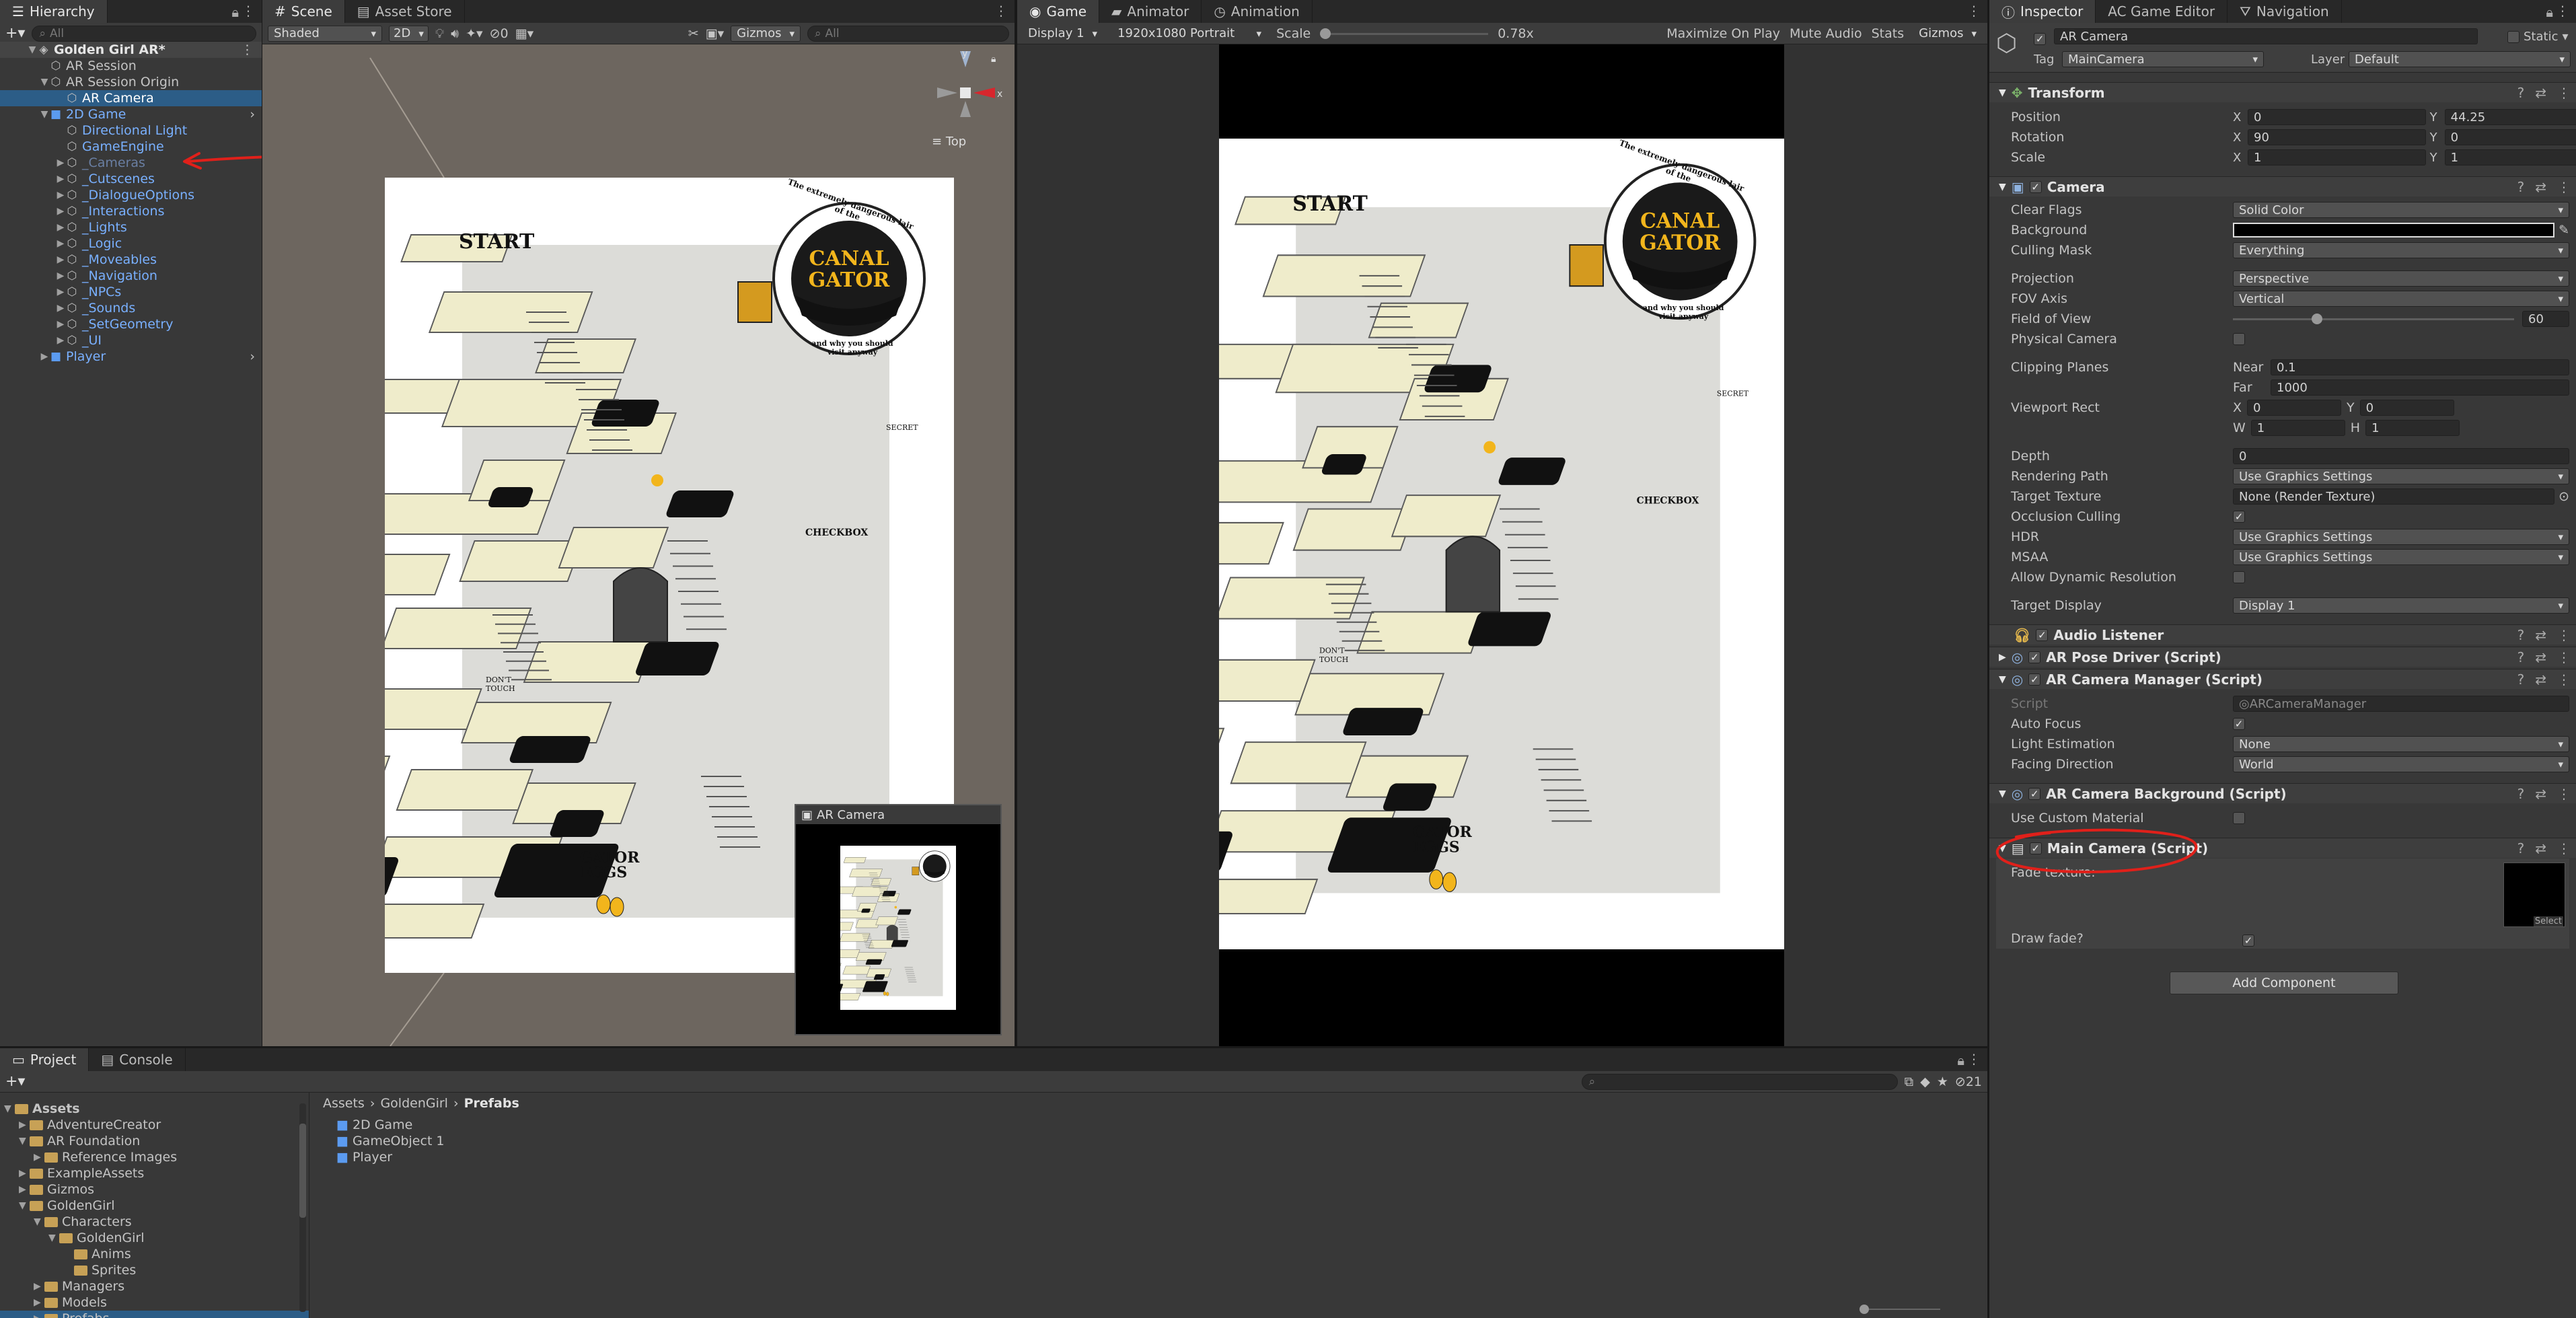  I want to click on scene-row: ▼ ◈ Golden Girl AR* ⋮, so click(131, 50).